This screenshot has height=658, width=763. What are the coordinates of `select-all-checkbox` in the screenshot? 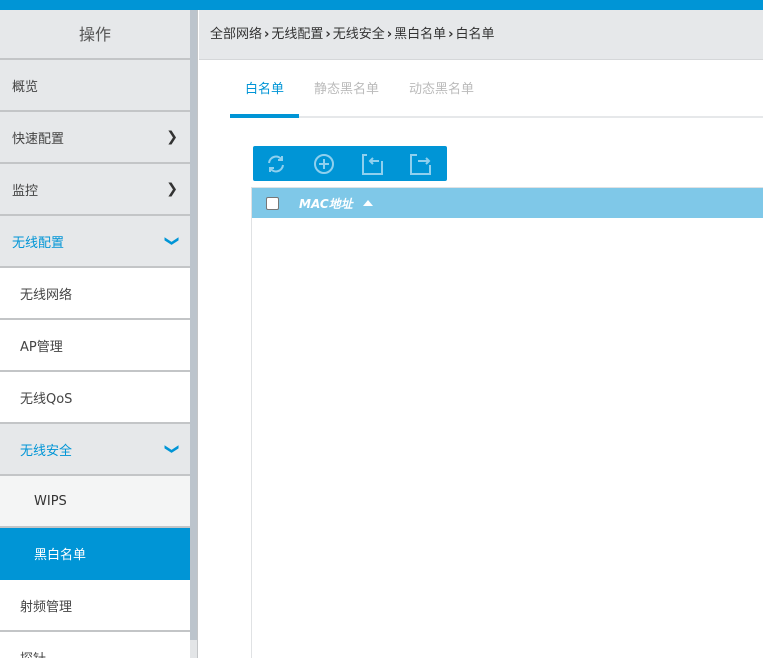 It's located at (272, 203).